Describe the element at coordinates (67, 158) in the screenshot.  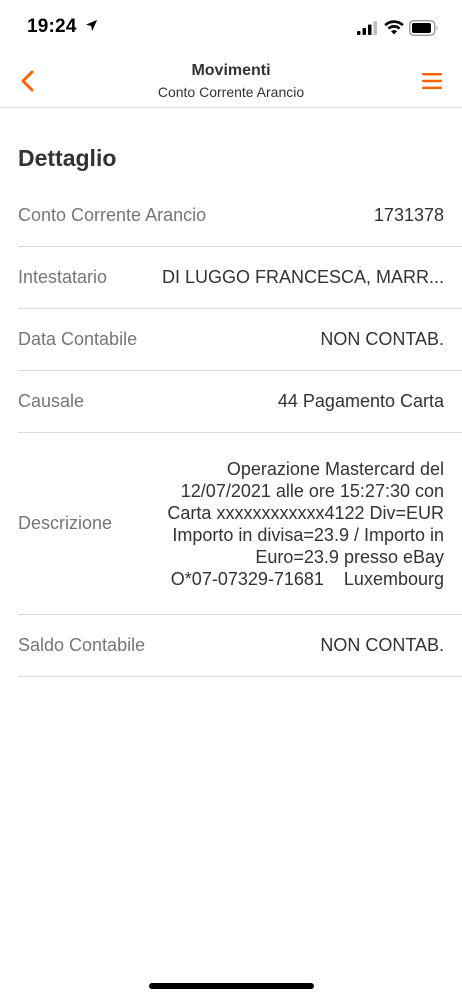
I see `section-title: Dettaglio` at that location.